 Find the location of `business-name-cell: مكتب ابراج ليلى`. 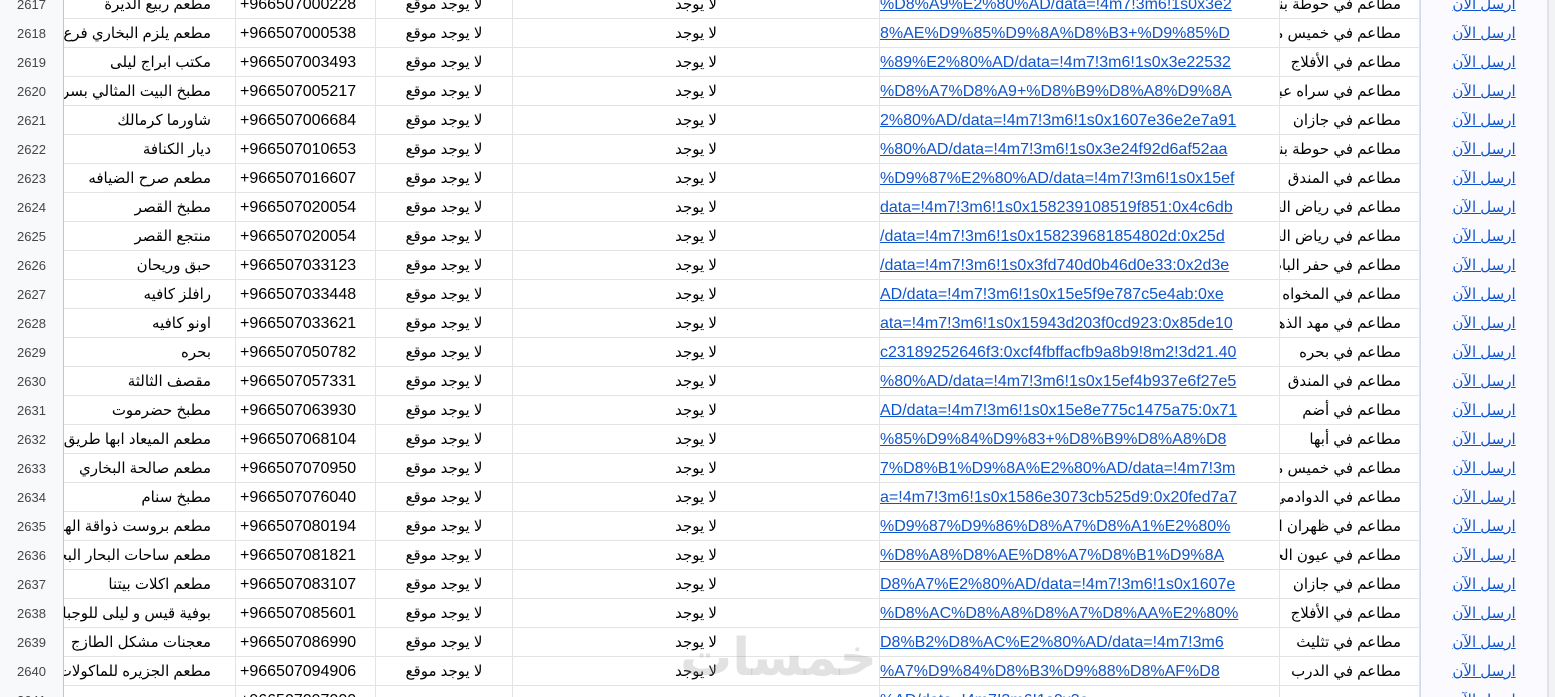

business-name-cell: مكتب ابراج ليلى is located at coordinates (150, 62).